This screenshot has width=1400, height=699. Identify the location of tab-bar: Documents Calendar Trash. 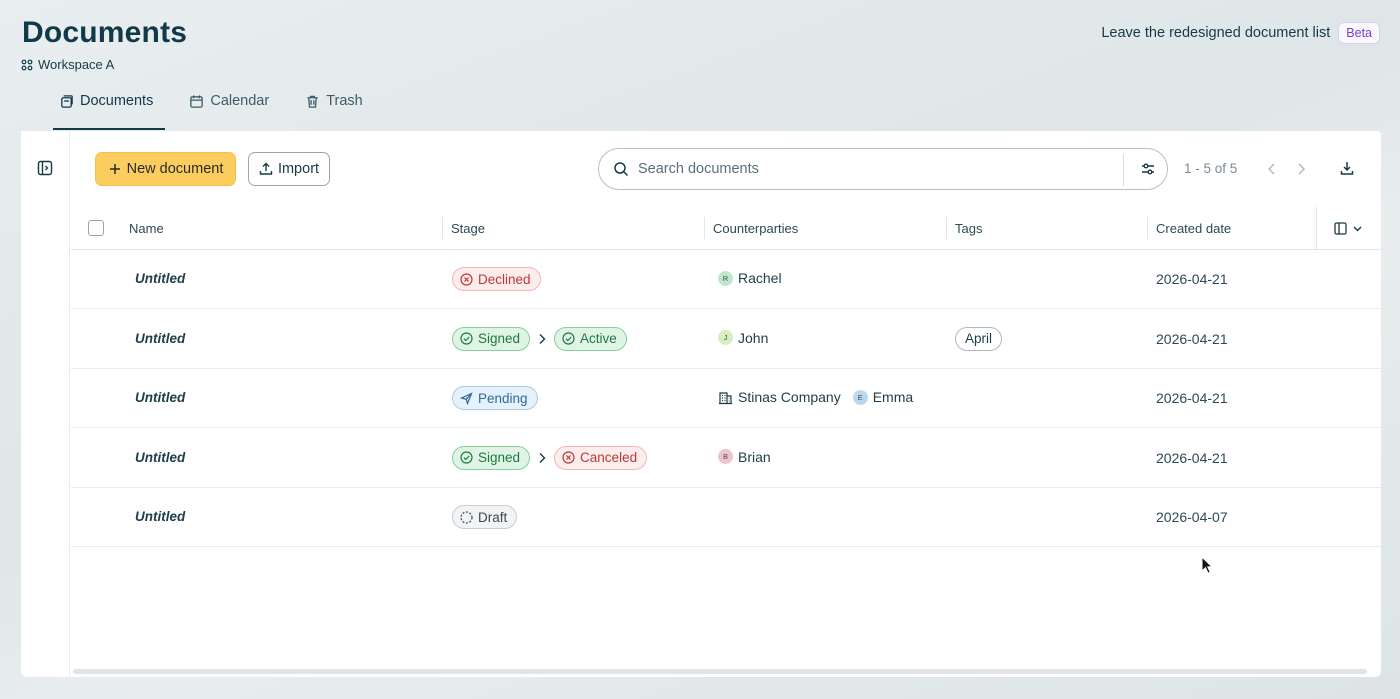
(223, 106).